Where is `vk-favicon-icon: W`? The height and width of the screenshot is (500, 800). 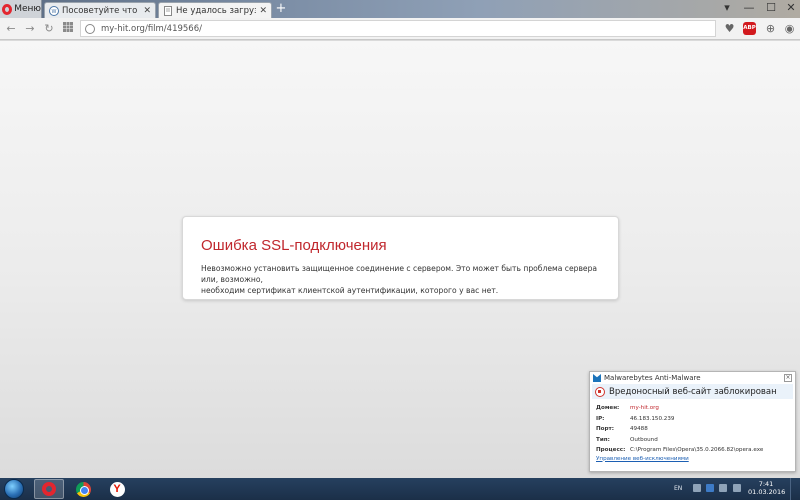 vk-favicon-icon: W is located at coordinates (54, 10).